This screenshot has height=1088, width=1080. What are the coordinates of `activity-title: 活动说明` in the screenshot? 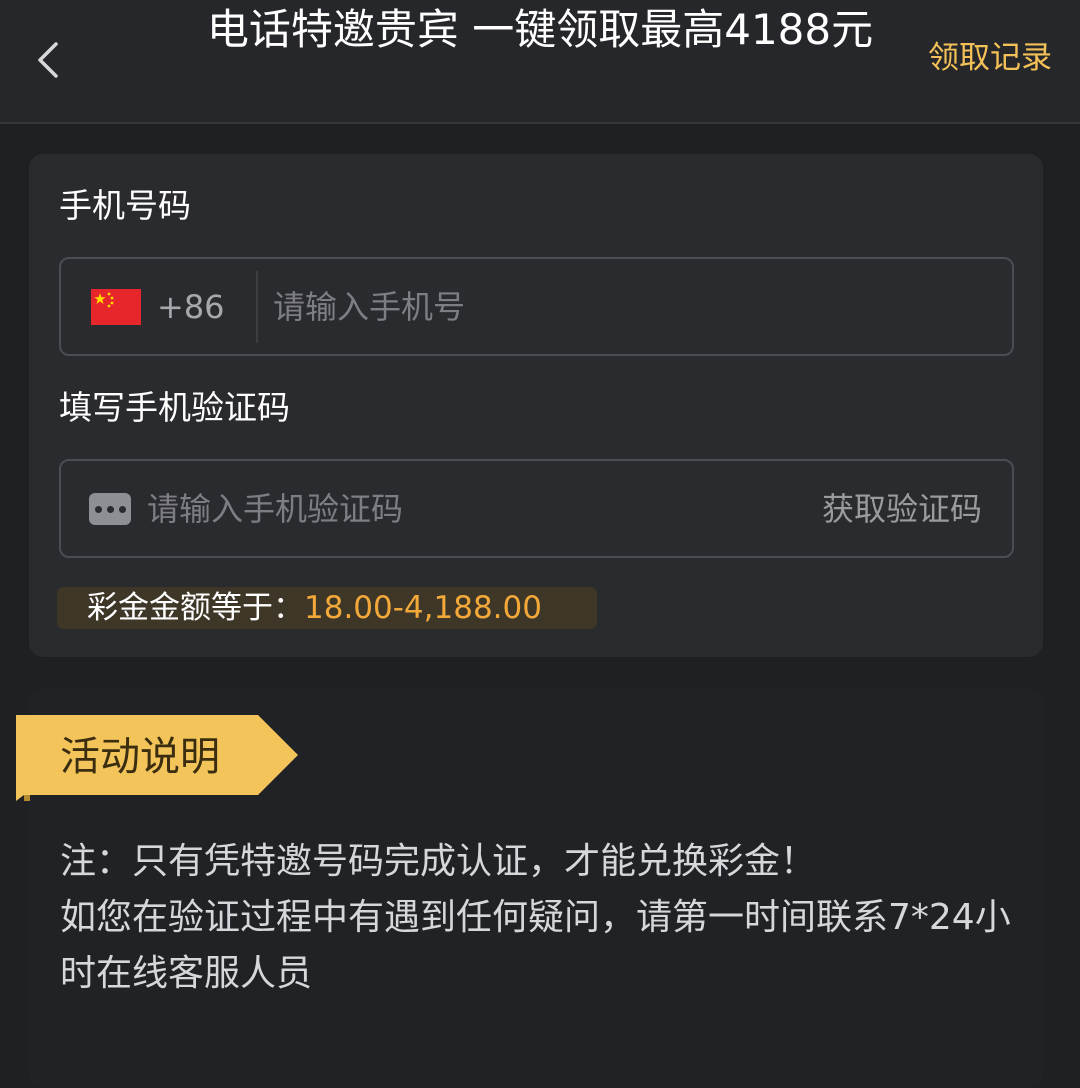 It's located at (140, 757).